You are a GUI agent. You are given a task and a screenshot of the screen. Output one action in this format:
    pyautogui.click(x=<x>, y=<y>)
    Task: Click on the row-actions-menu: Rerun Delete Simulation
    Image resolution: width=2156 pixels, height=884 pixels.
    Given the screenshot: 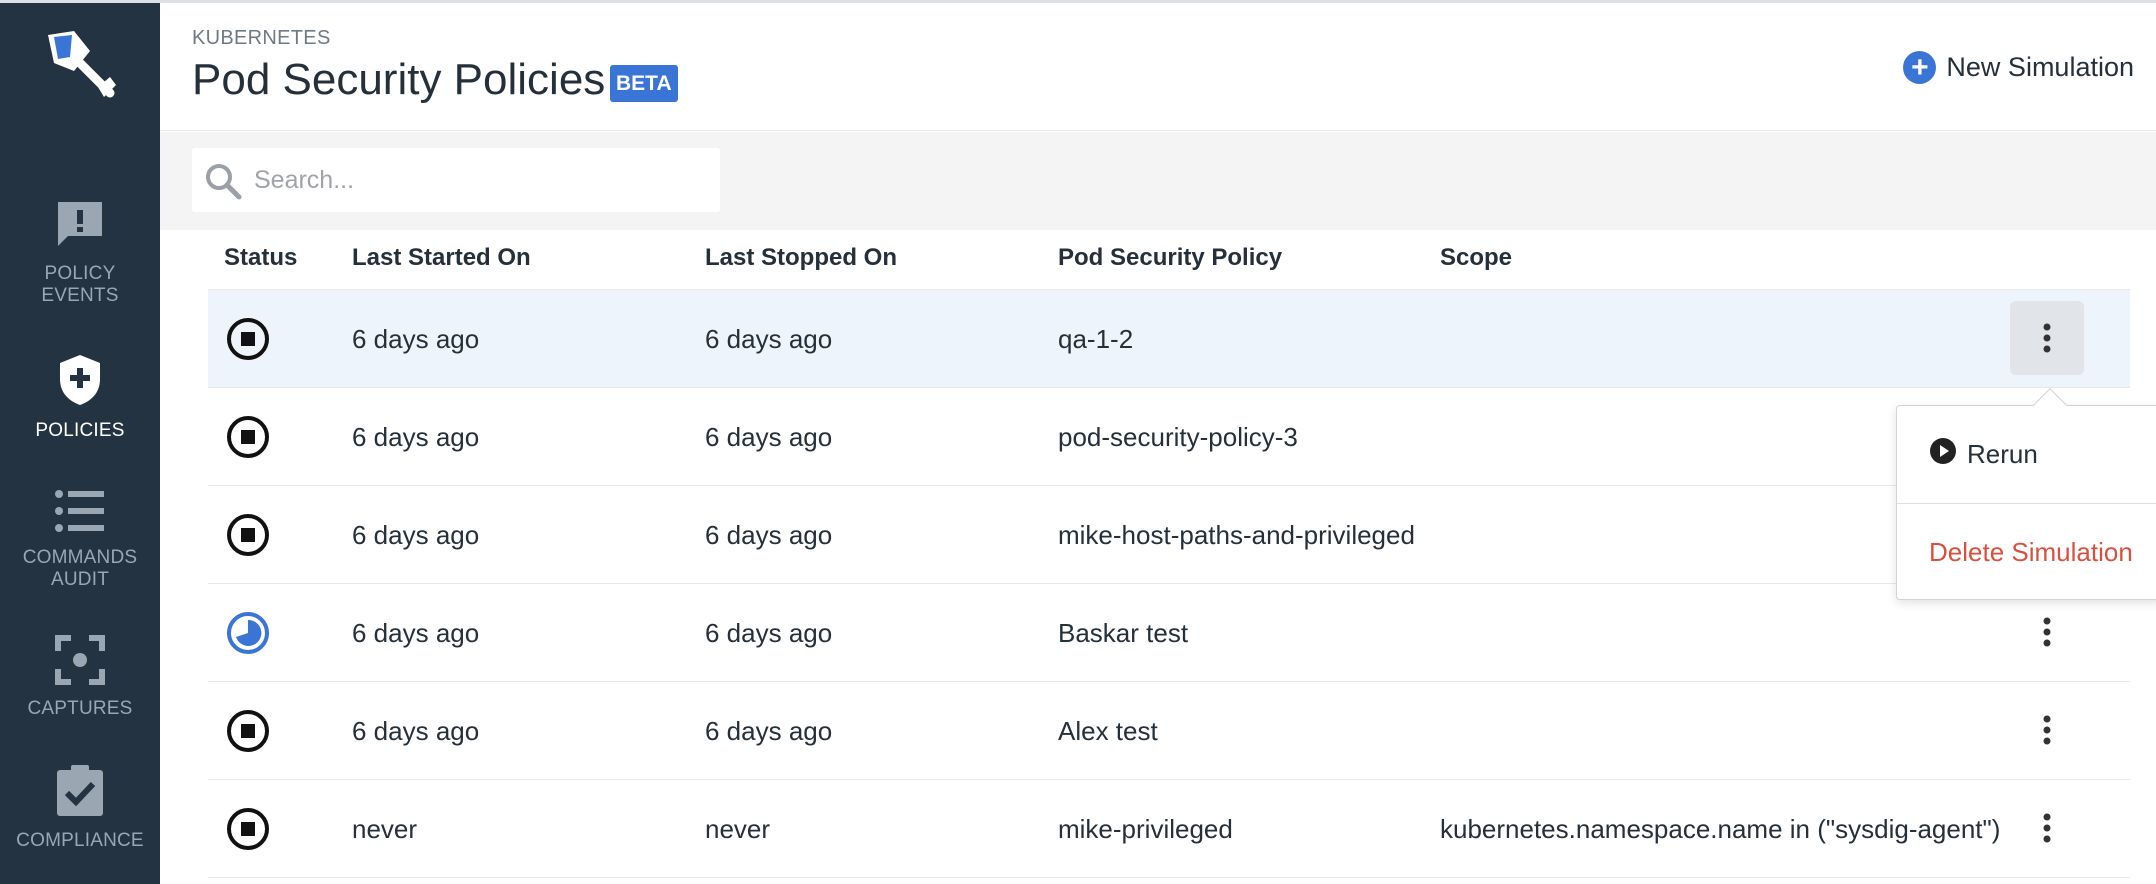 What is the action you would take?
    pyautogui.click(x=2026, y=502)
    